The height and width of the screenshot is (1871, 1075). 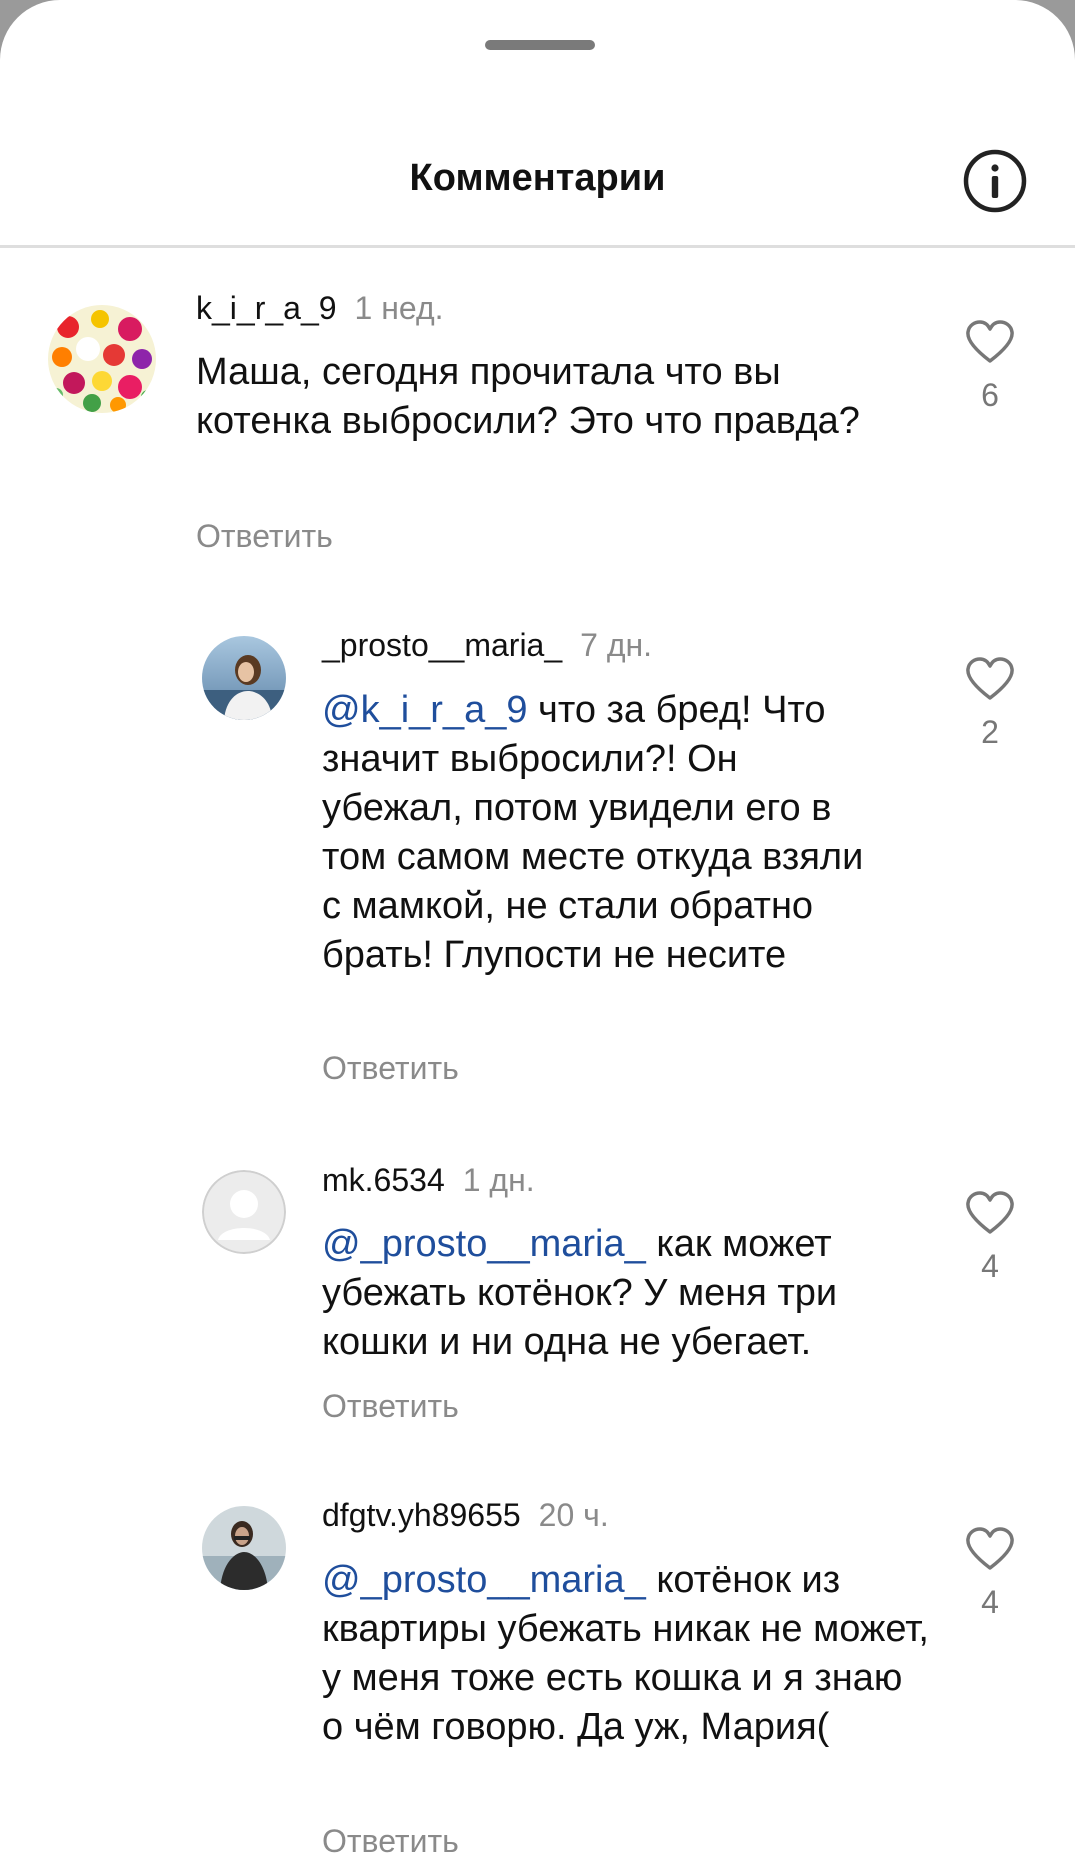 I want to click on like-button: 6, so click(x=990, y=367).